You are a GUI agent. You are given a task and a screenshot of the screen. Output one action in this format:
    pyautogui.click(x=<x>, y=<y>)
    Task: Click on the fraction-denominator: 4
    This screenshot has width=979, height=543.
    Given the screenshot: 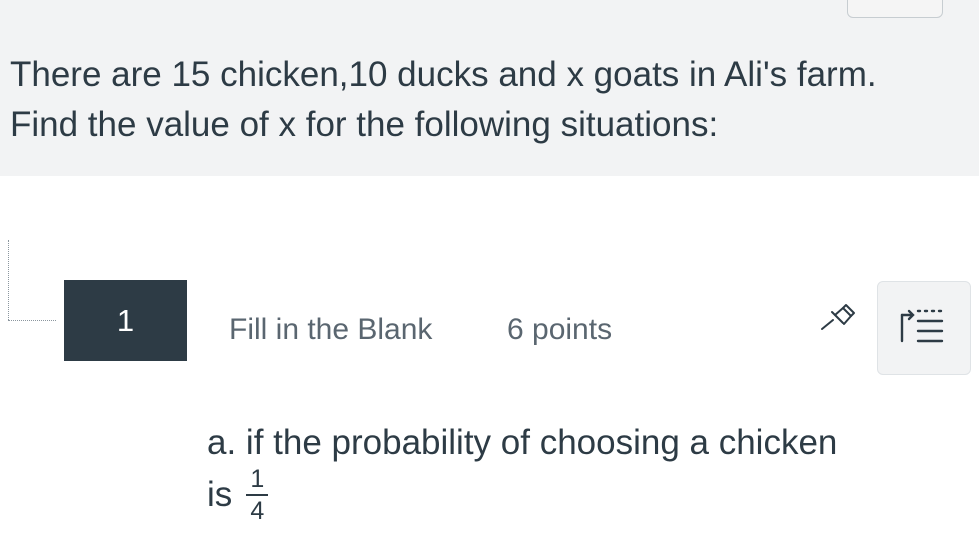 What is the action you would take?
    pyautogui.click(x=257, y=511)
    